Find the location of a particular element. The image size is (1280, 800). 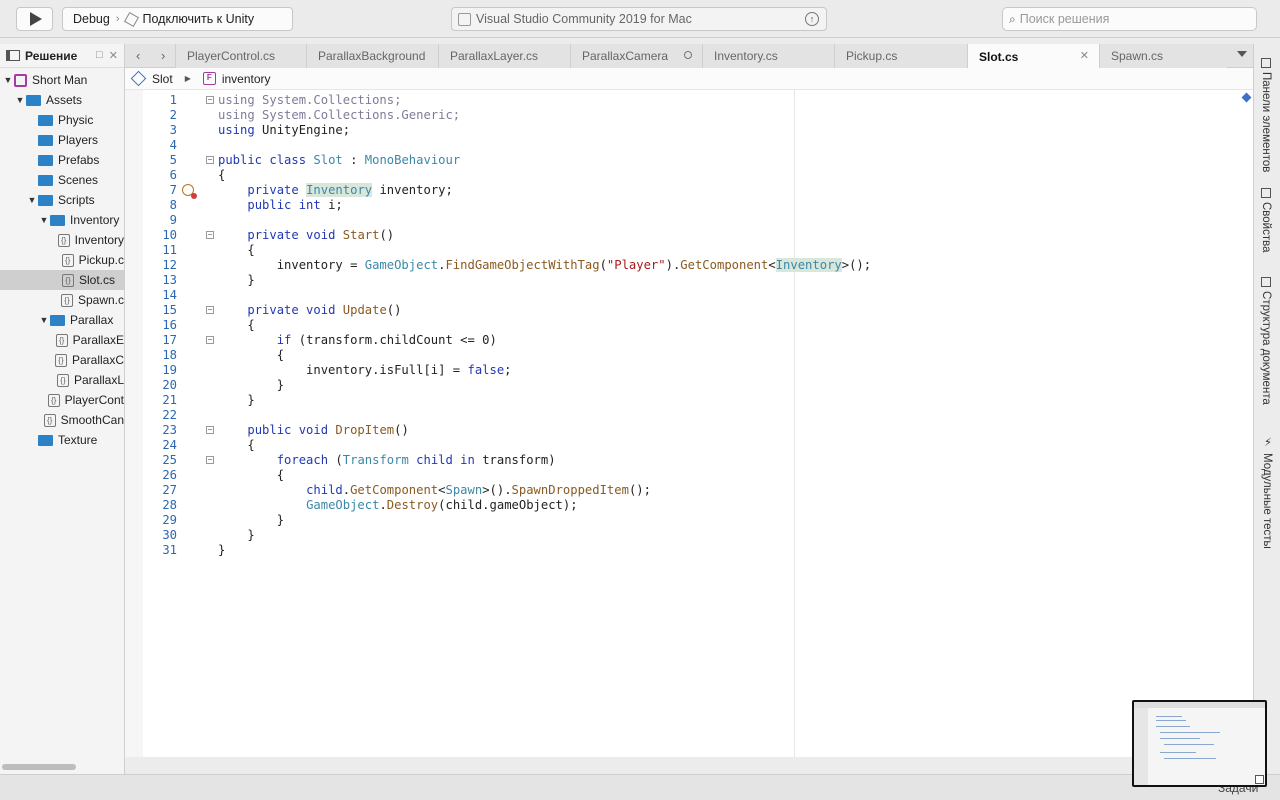

thumbnail-line is located at coordinates (1180, 738).